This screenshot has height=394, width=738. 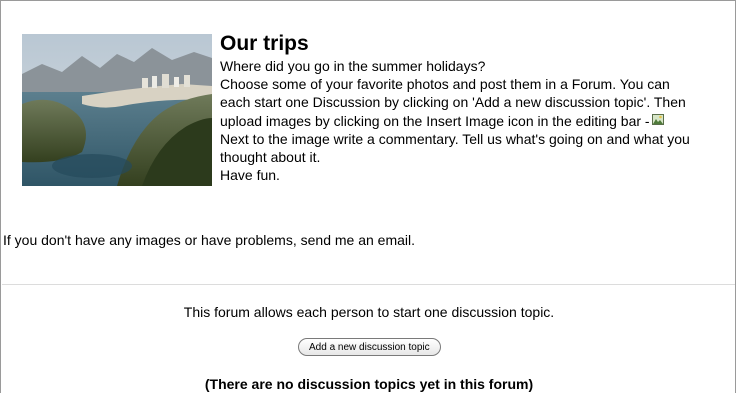 What do you see at coordinates (117, 110) in the screenshot?
I see `landscape-photo` at bounding box center [117, 110].